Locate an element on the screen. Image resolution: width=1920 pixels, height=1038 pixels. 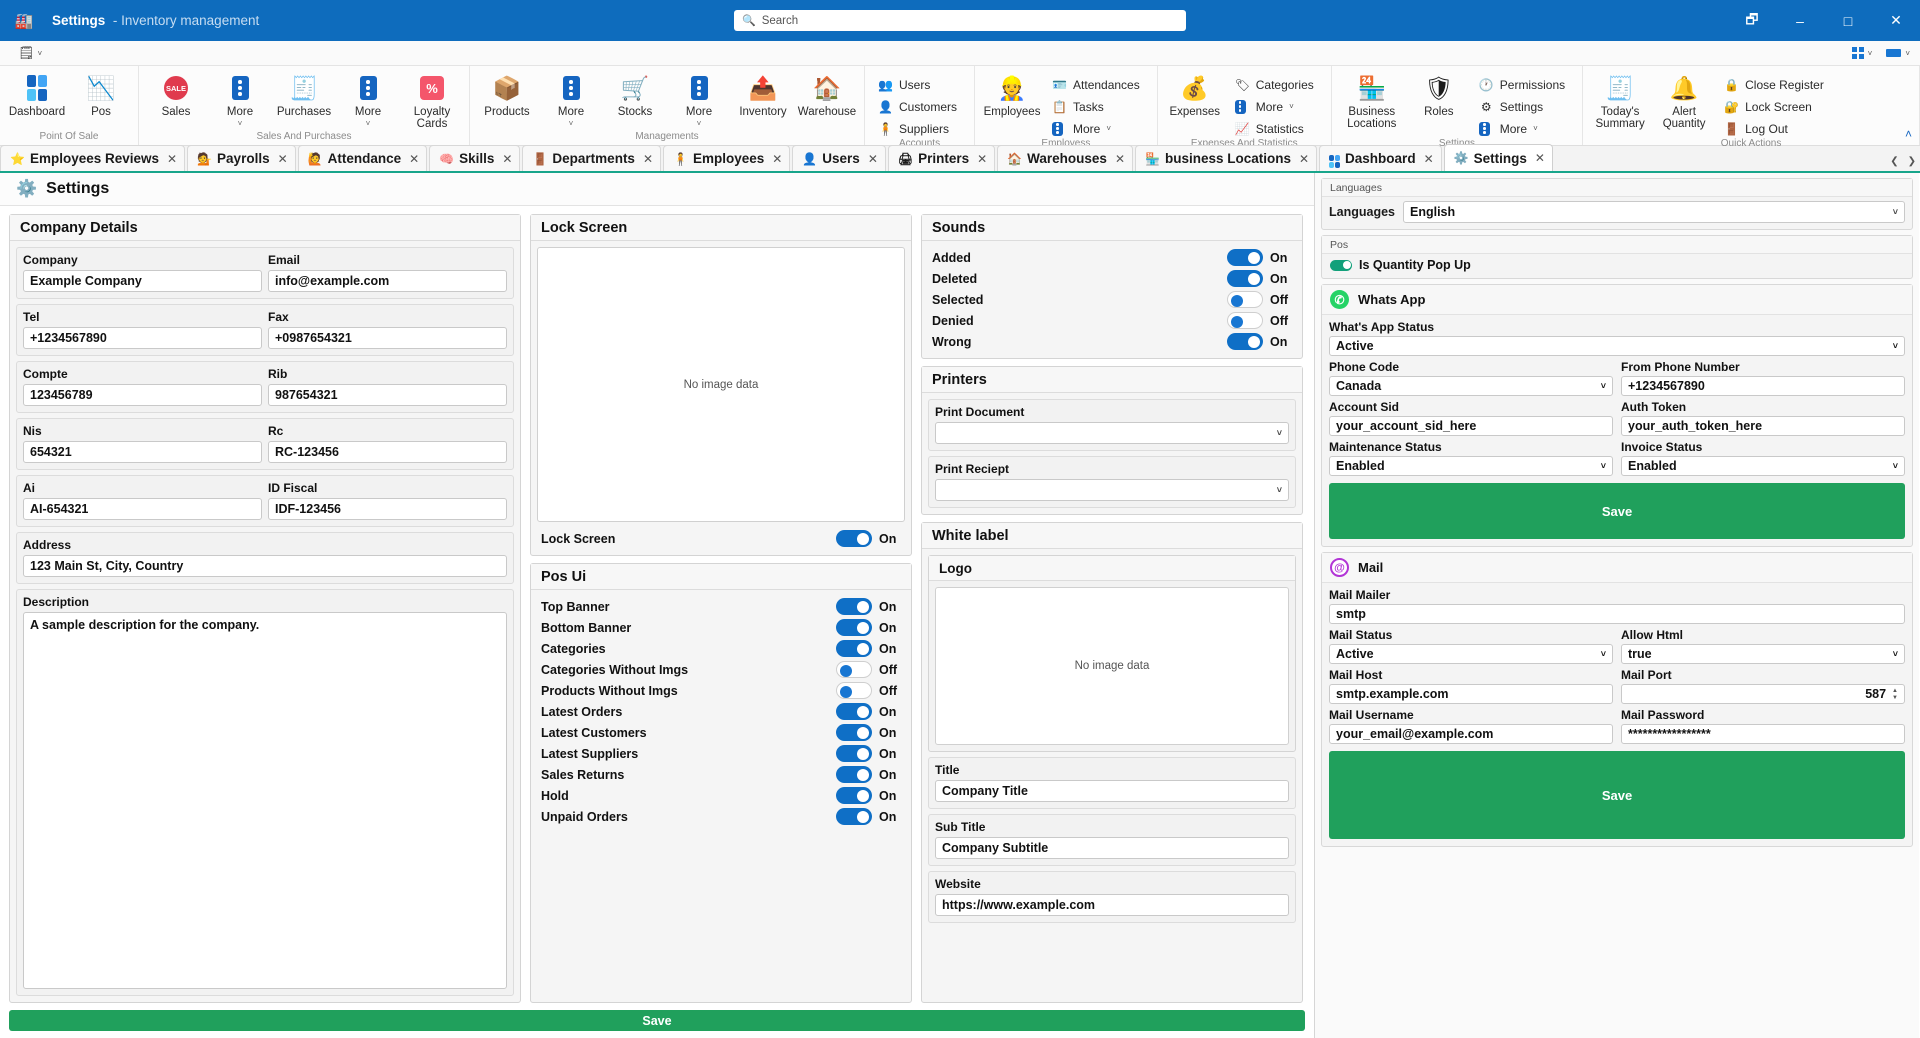
rc-input is located at coordinates (387, 452).